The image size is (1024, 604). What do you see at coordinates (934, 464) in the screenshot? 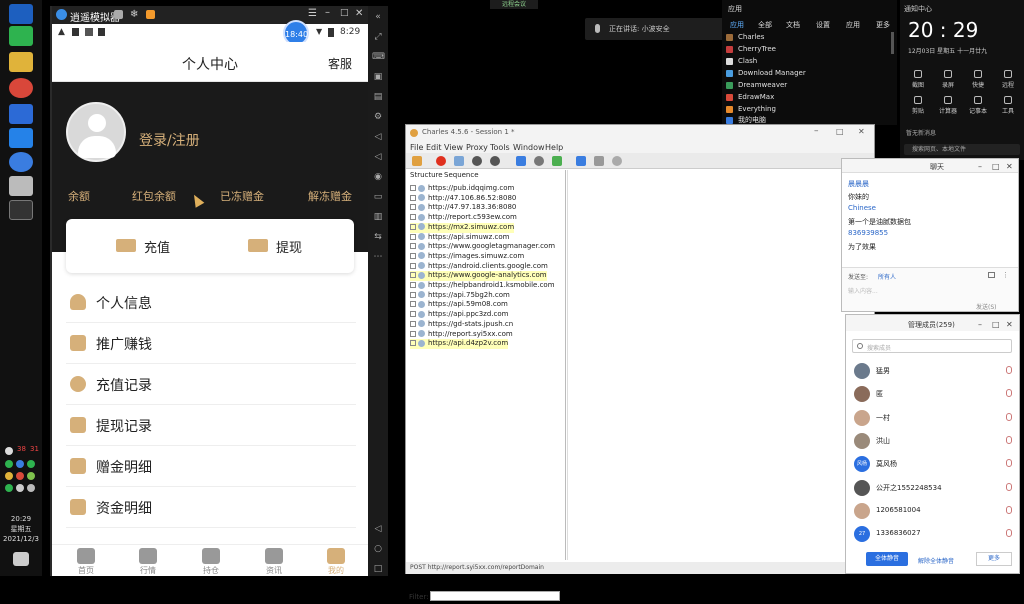
I see `member-row: 风杨 莫风杨` at bounding box center [934, 464].